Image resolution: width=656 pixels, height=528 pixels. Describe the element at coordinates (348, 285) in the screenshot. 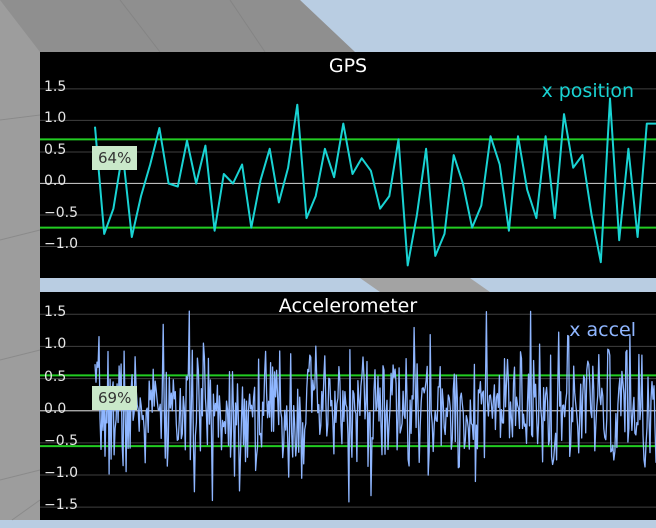

I see `ground-strip` at that location.